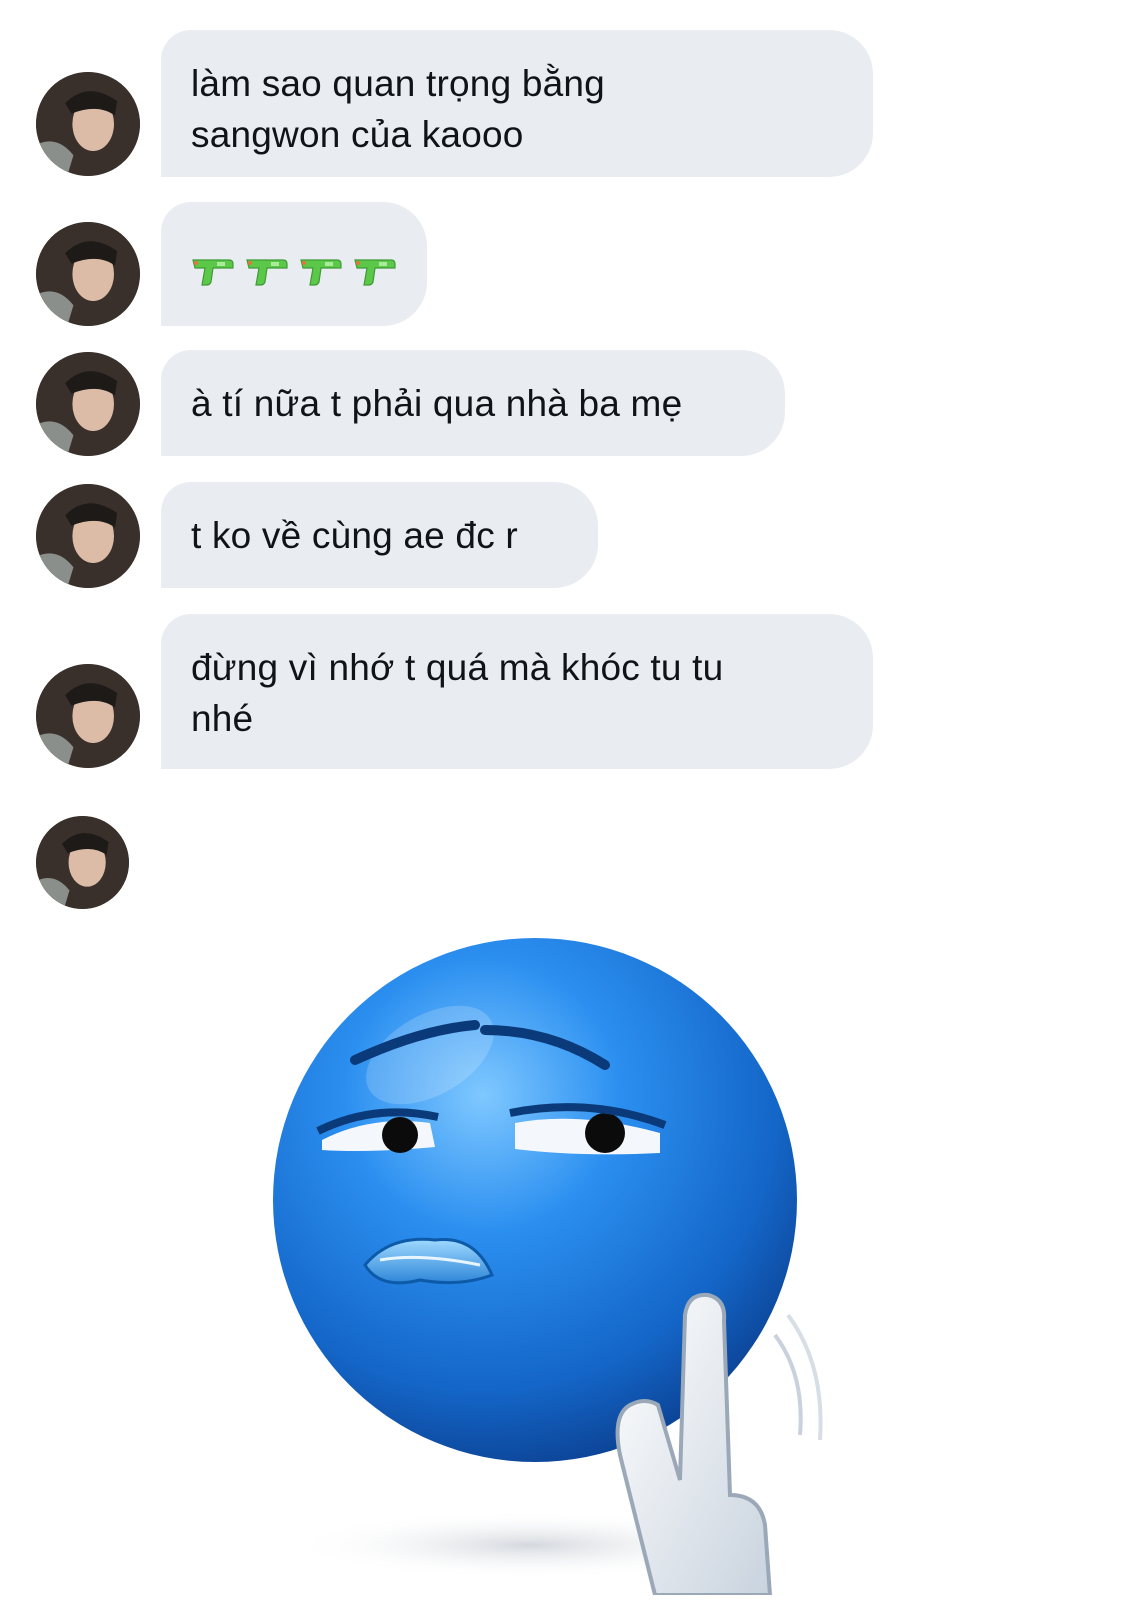  Describe the element at coordinates (294, 259) in the screenshot. I see `emoji-row` at that location.